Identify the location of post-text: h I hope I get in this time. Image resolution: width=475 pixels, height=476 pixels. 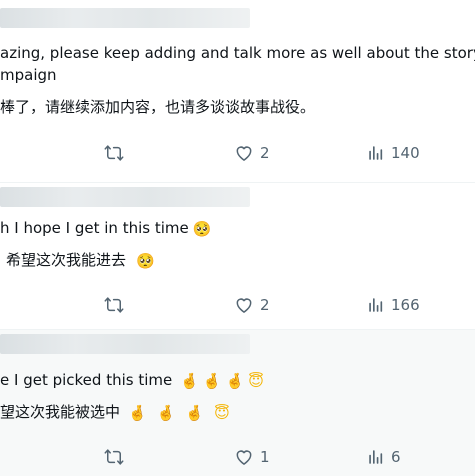
(94, 228).